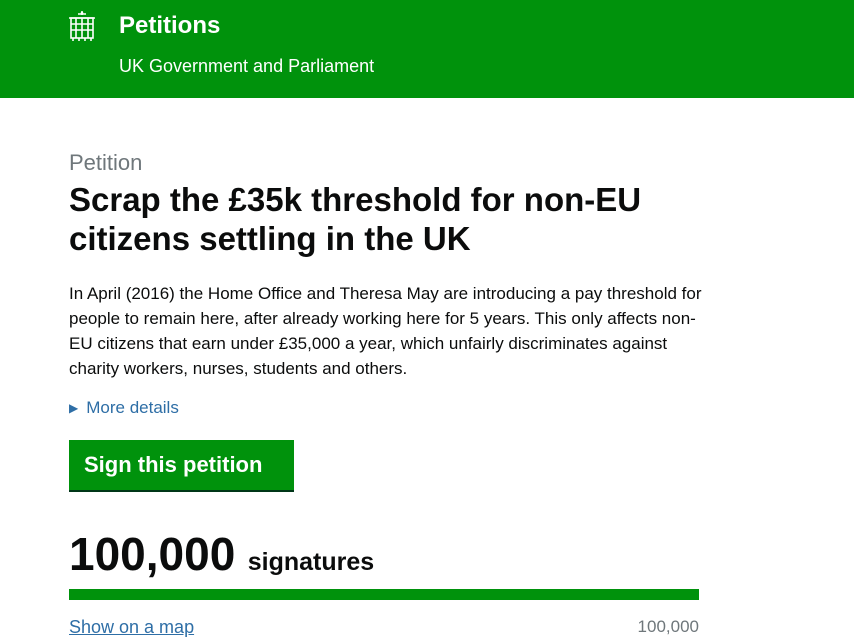  What do you see at coordinates (152, 554) in the screenshot?
I see `signature-number: 100,000` at bounding box center [152, 554].